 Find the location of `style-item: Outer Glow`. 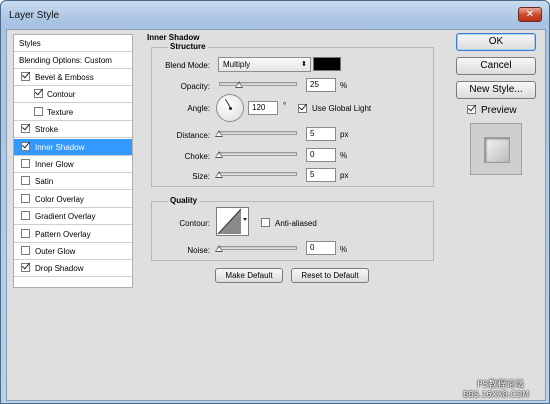

style-item: Outer Glow is located at coordinates (73, 251).